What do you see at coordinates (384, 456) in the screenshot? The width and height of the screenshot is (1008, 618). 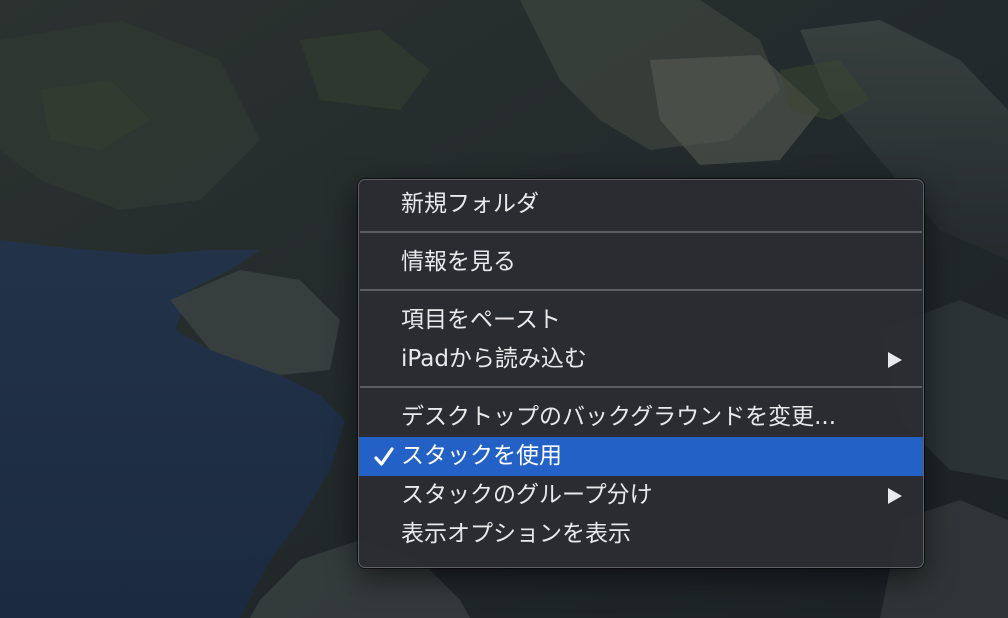 I see `checkmark-icon` at bounding box center [384, 456].